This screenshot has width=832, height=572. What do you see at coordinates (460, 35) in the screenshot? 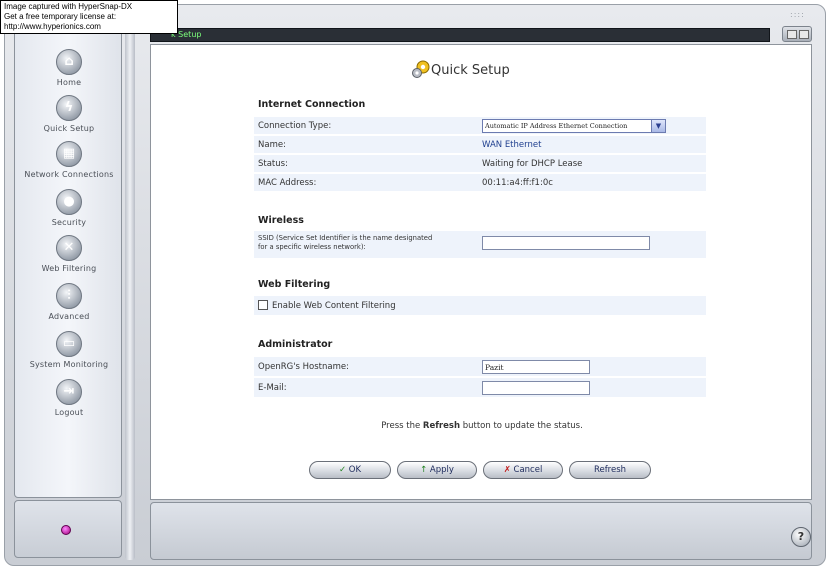
I see `window-titlebar: k Setup` at bounding box center [460, 35].